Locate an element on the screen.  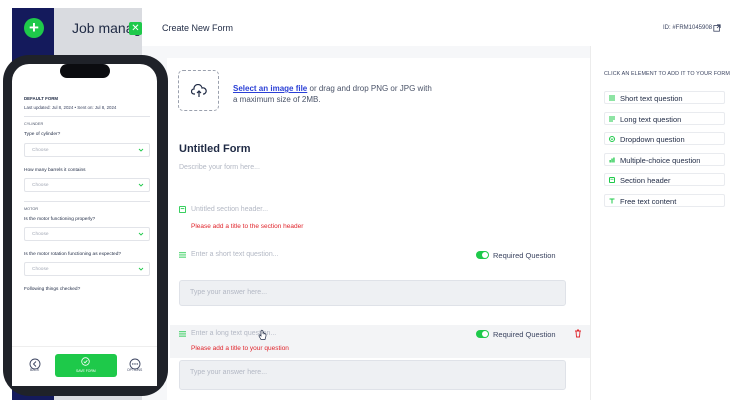
external-link-icon is located at coordinates (717, 28).